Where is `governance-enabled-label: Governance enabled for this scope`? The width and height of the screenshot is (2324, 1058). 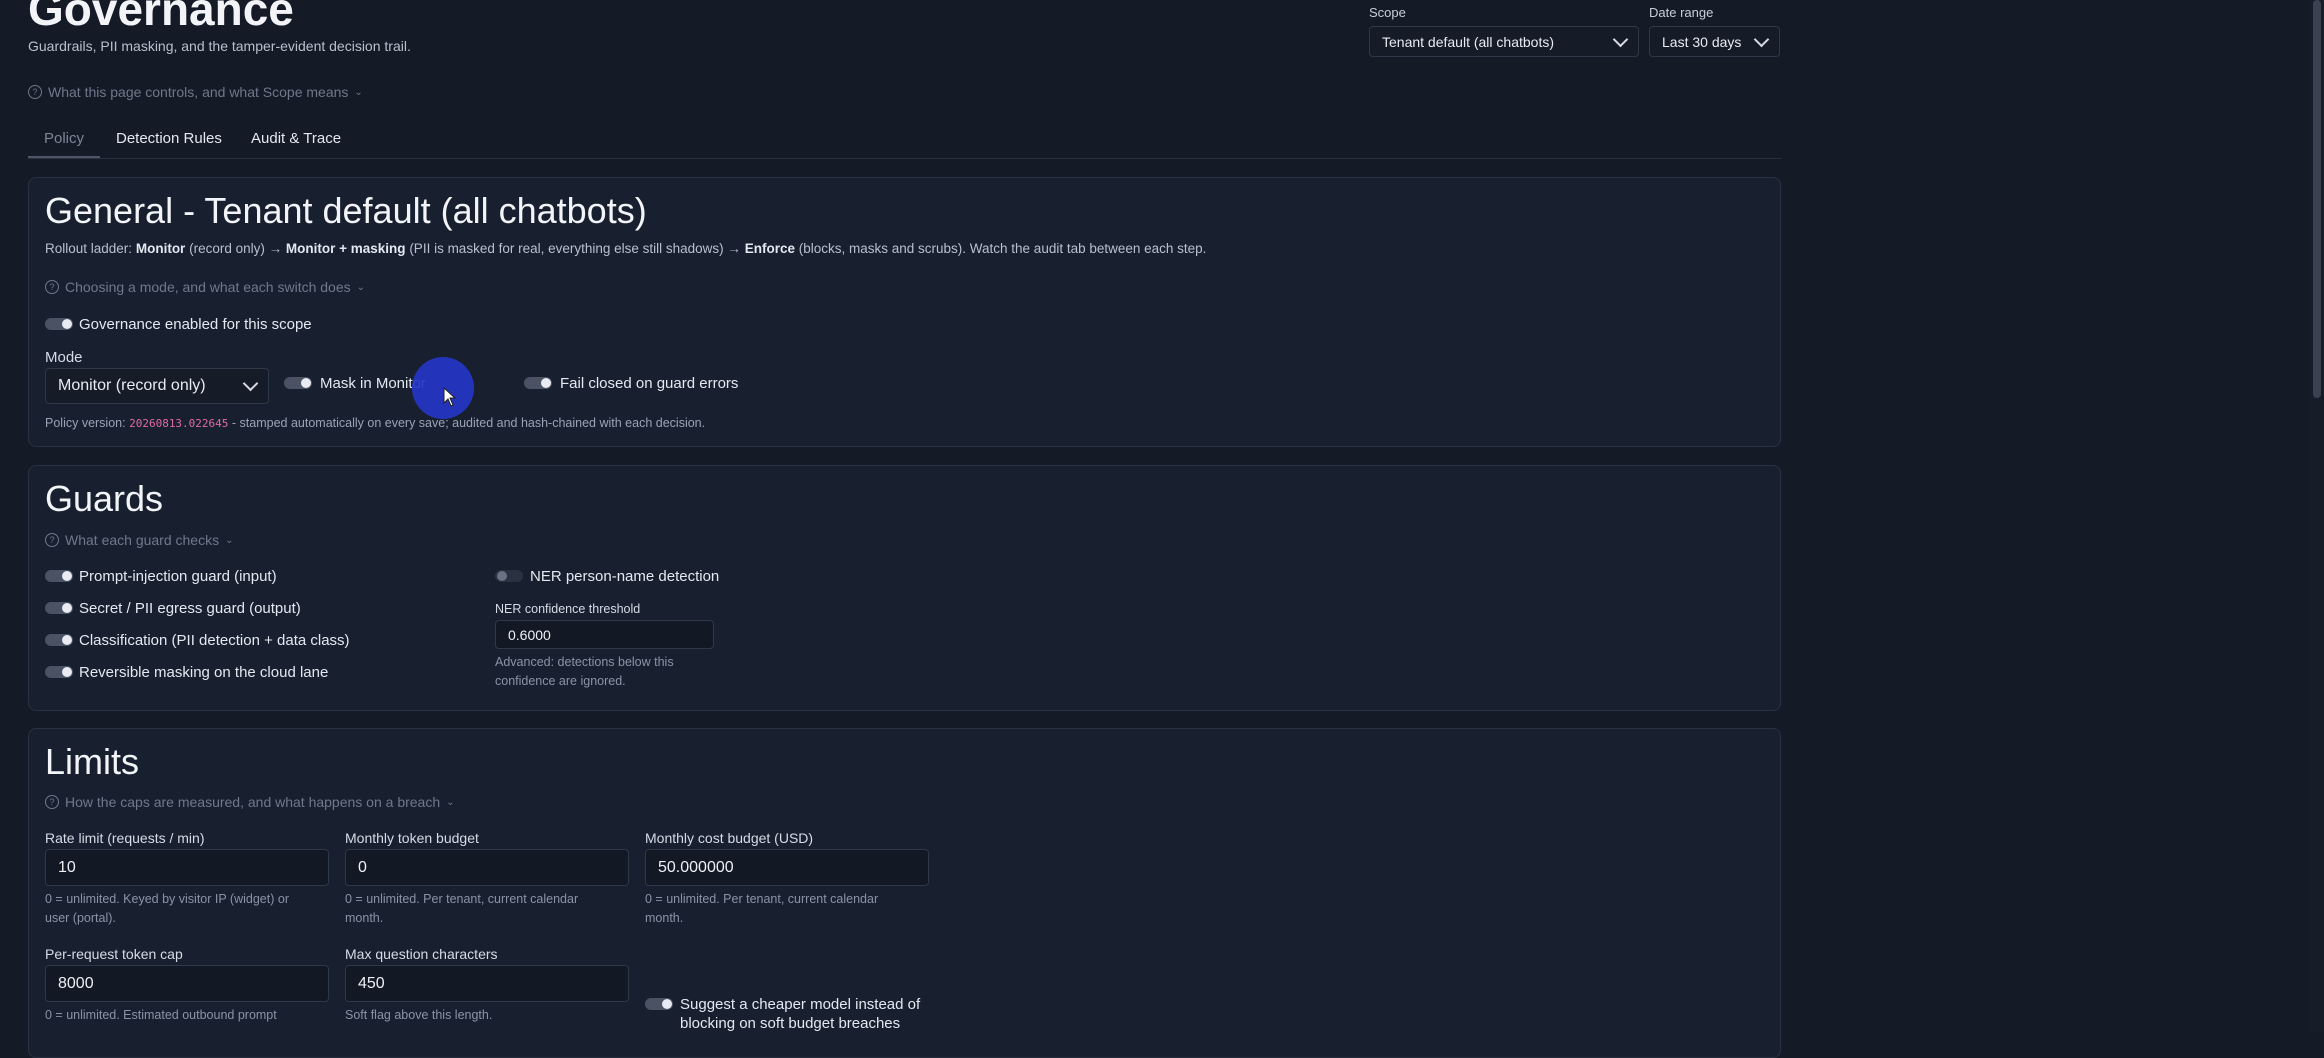 governance-enabled-label: Governance enabled for this scope is located at coordinates (195, 324).